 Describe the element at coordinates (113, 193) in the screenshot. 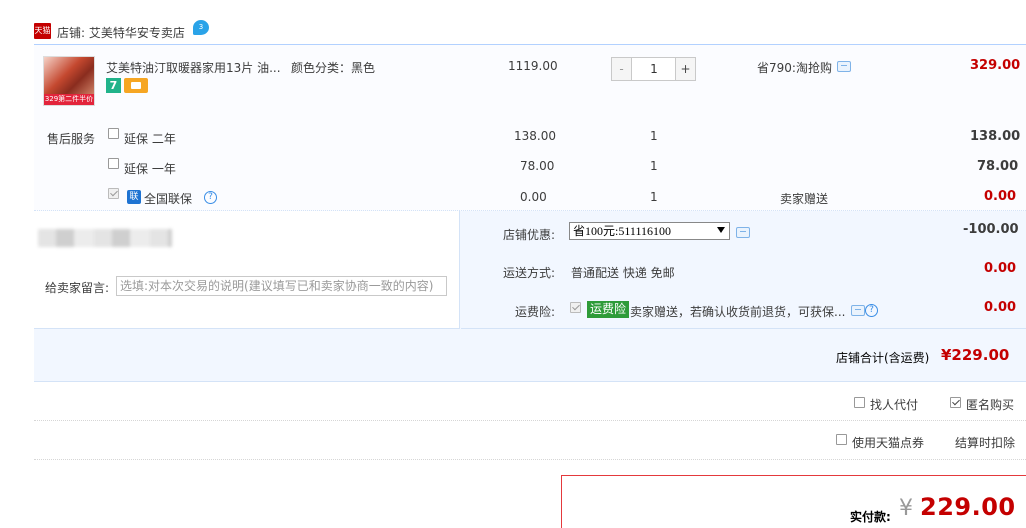

I see `national-warranty-checkbox` at that location.